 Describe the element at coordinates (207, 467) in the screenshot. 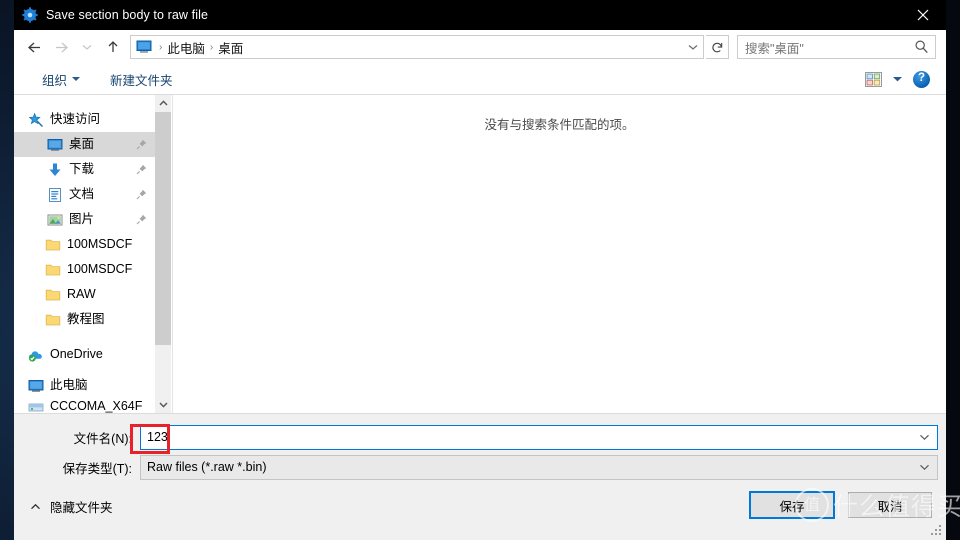

I see `savetype-value: Raw files (*.raw *.bin)` at that location.